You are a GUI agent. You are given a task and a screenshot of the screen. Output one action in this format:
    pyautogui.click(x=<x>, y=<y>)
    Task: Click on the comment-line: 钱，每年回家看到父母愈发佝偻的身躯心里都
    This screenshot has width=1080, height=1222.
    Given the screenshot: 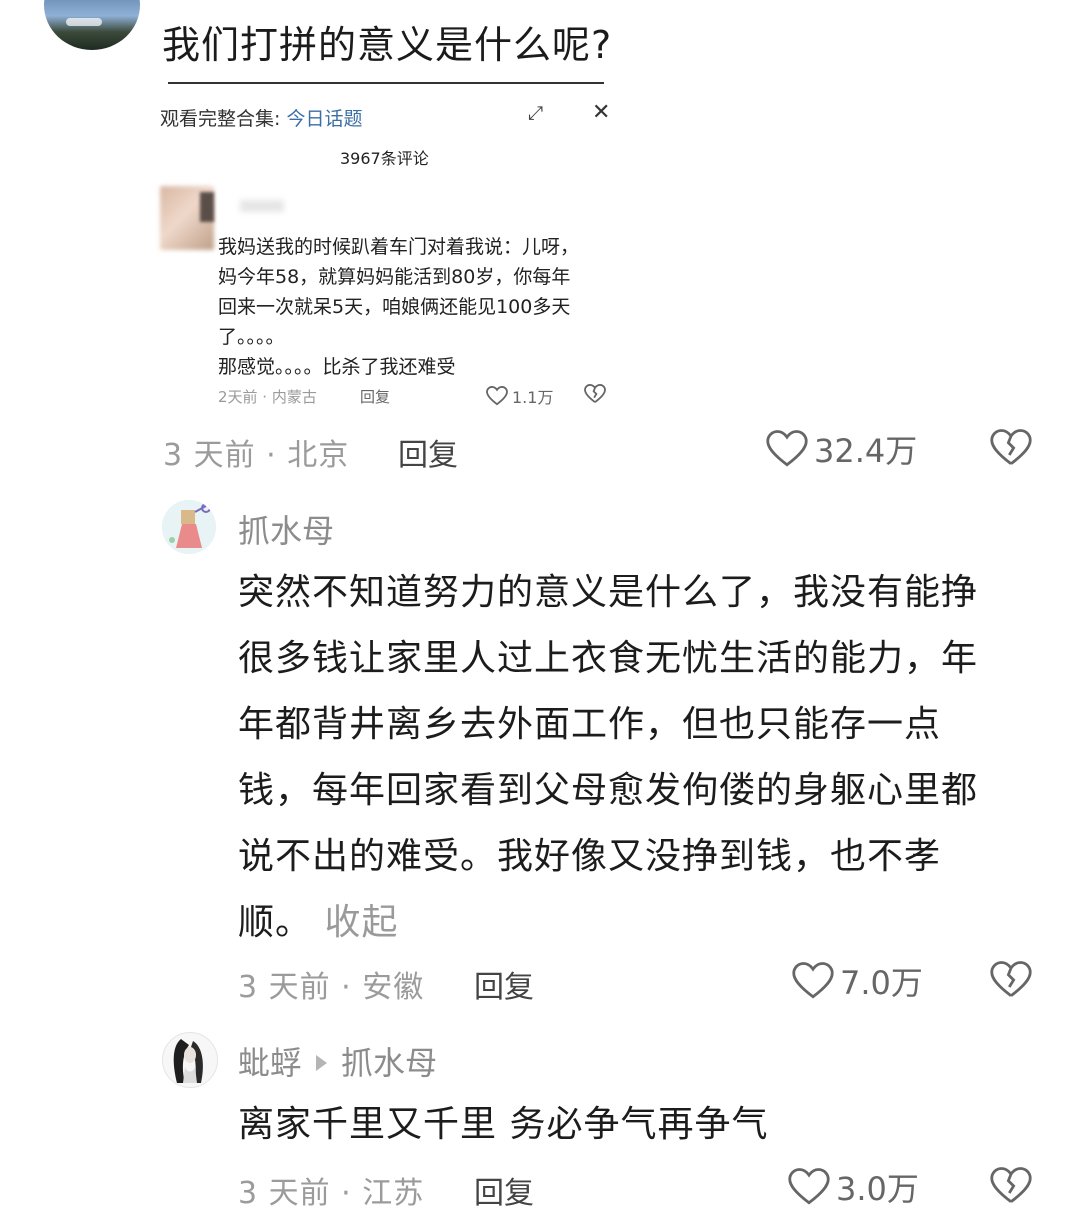 What is the action you would take?
    pyautogui.click(x=608, y=790)
    